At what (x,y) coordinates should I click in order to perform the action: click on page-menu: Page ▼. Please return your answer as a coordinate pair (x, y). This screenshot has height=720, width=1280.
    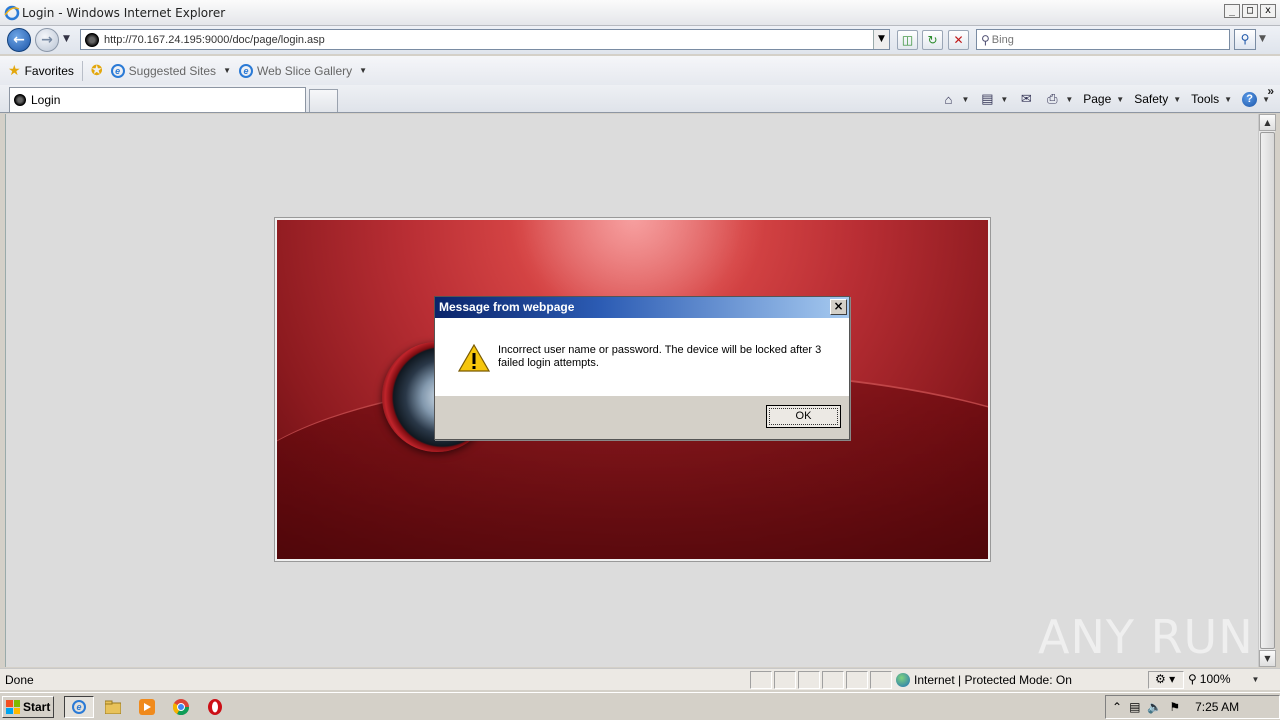
    Looking at the image, I should click on (1103, 99).